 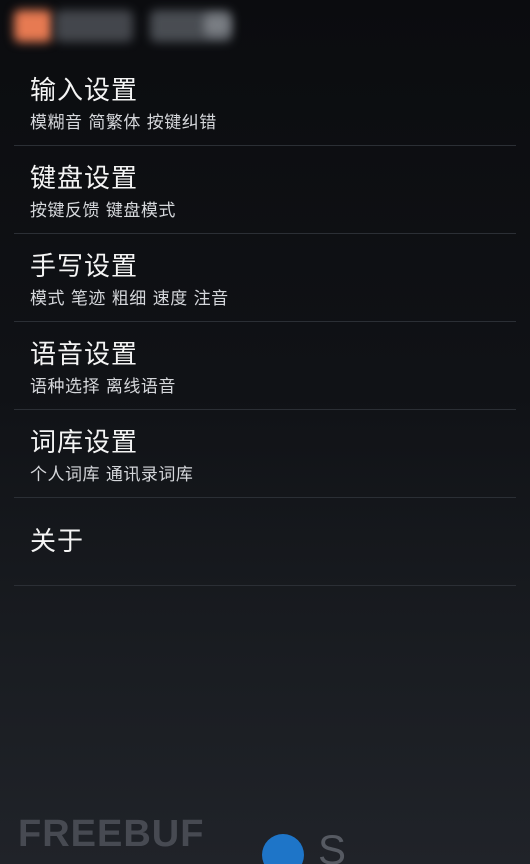 I want to click on menu-item-voice-settings: 语音设置 语种选择 离线语音, so click(x=265, y=366).